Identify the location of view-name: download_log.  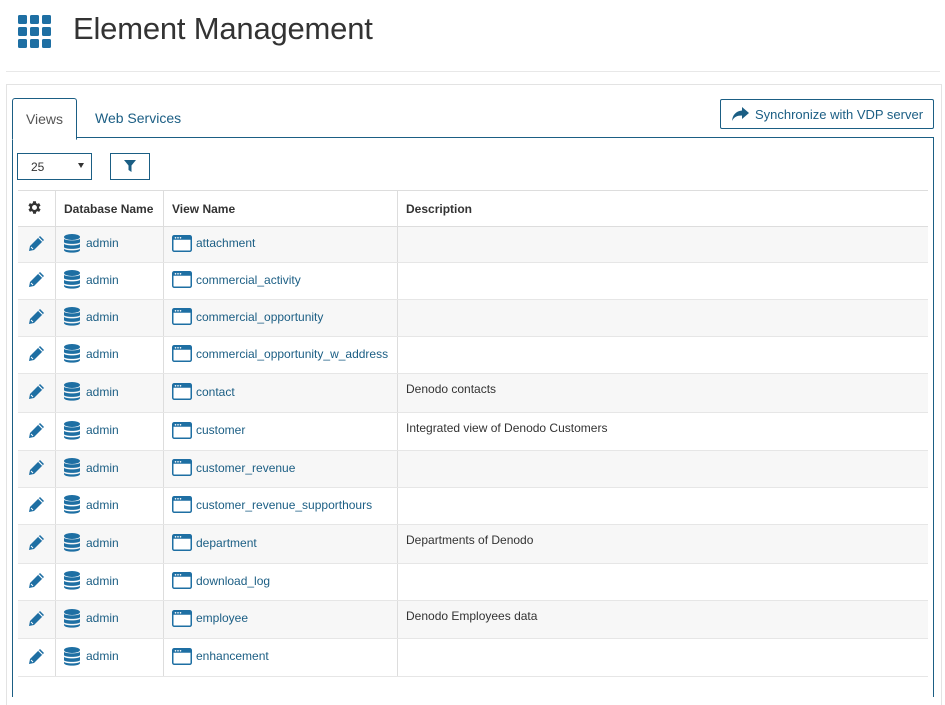
(233, 580).